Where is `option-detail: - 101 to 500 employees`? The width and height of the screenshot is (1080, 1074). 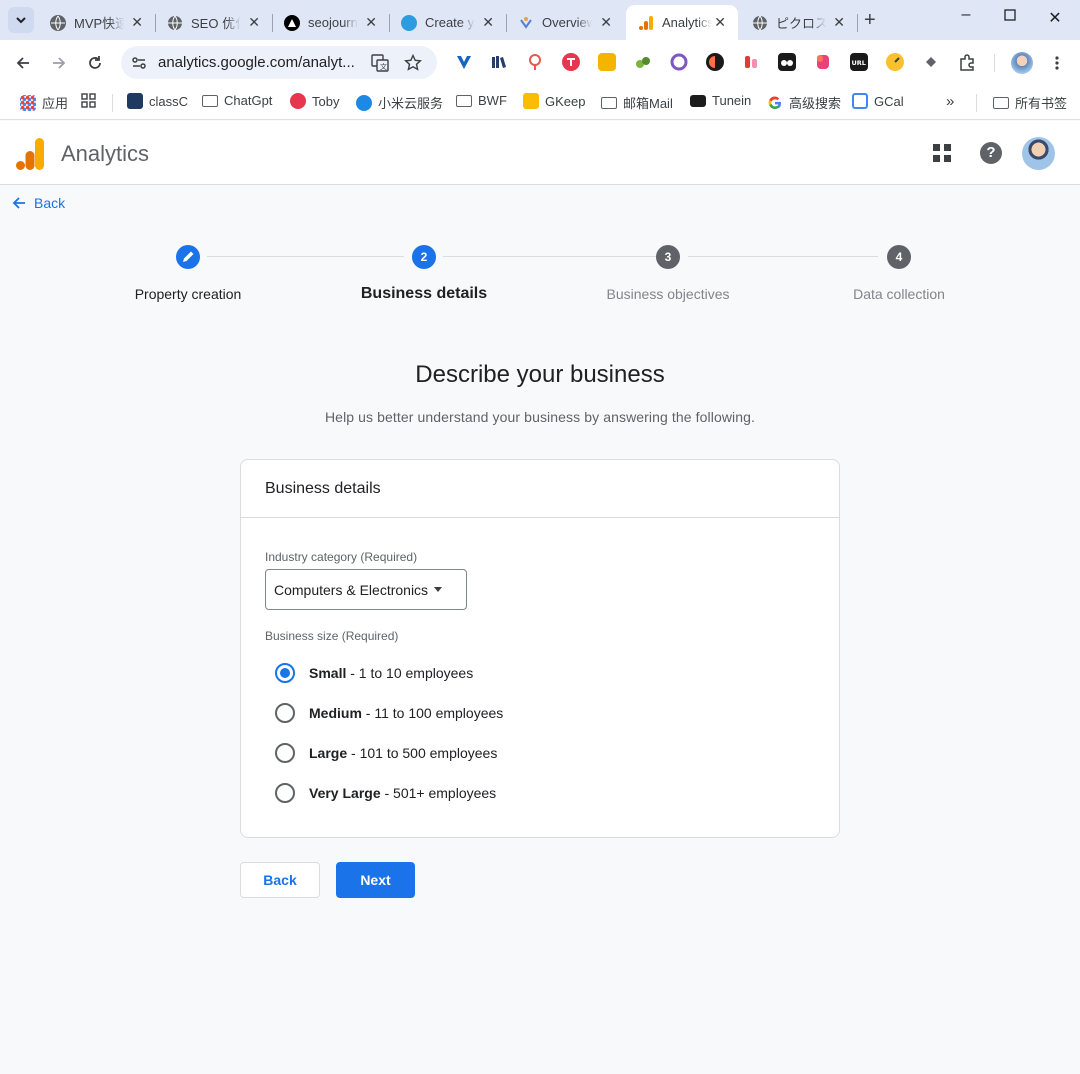
option-detail: - 101 to 500 employees is located at coordinates (422, 753).